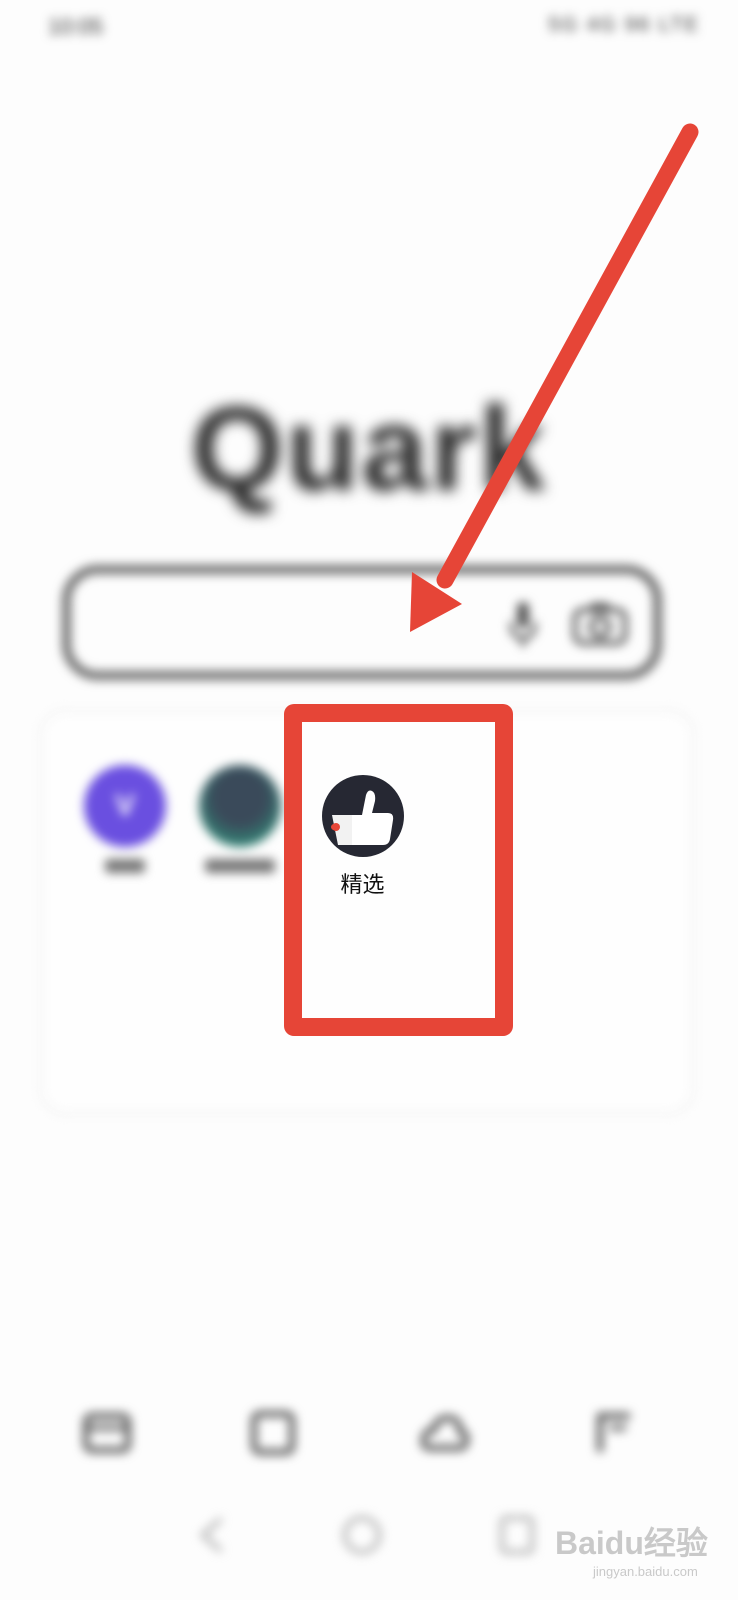  What do you see at coordinates (517, 1535) in the screenshot?
I see `recents-icon` at bounding box center [517, 1535].